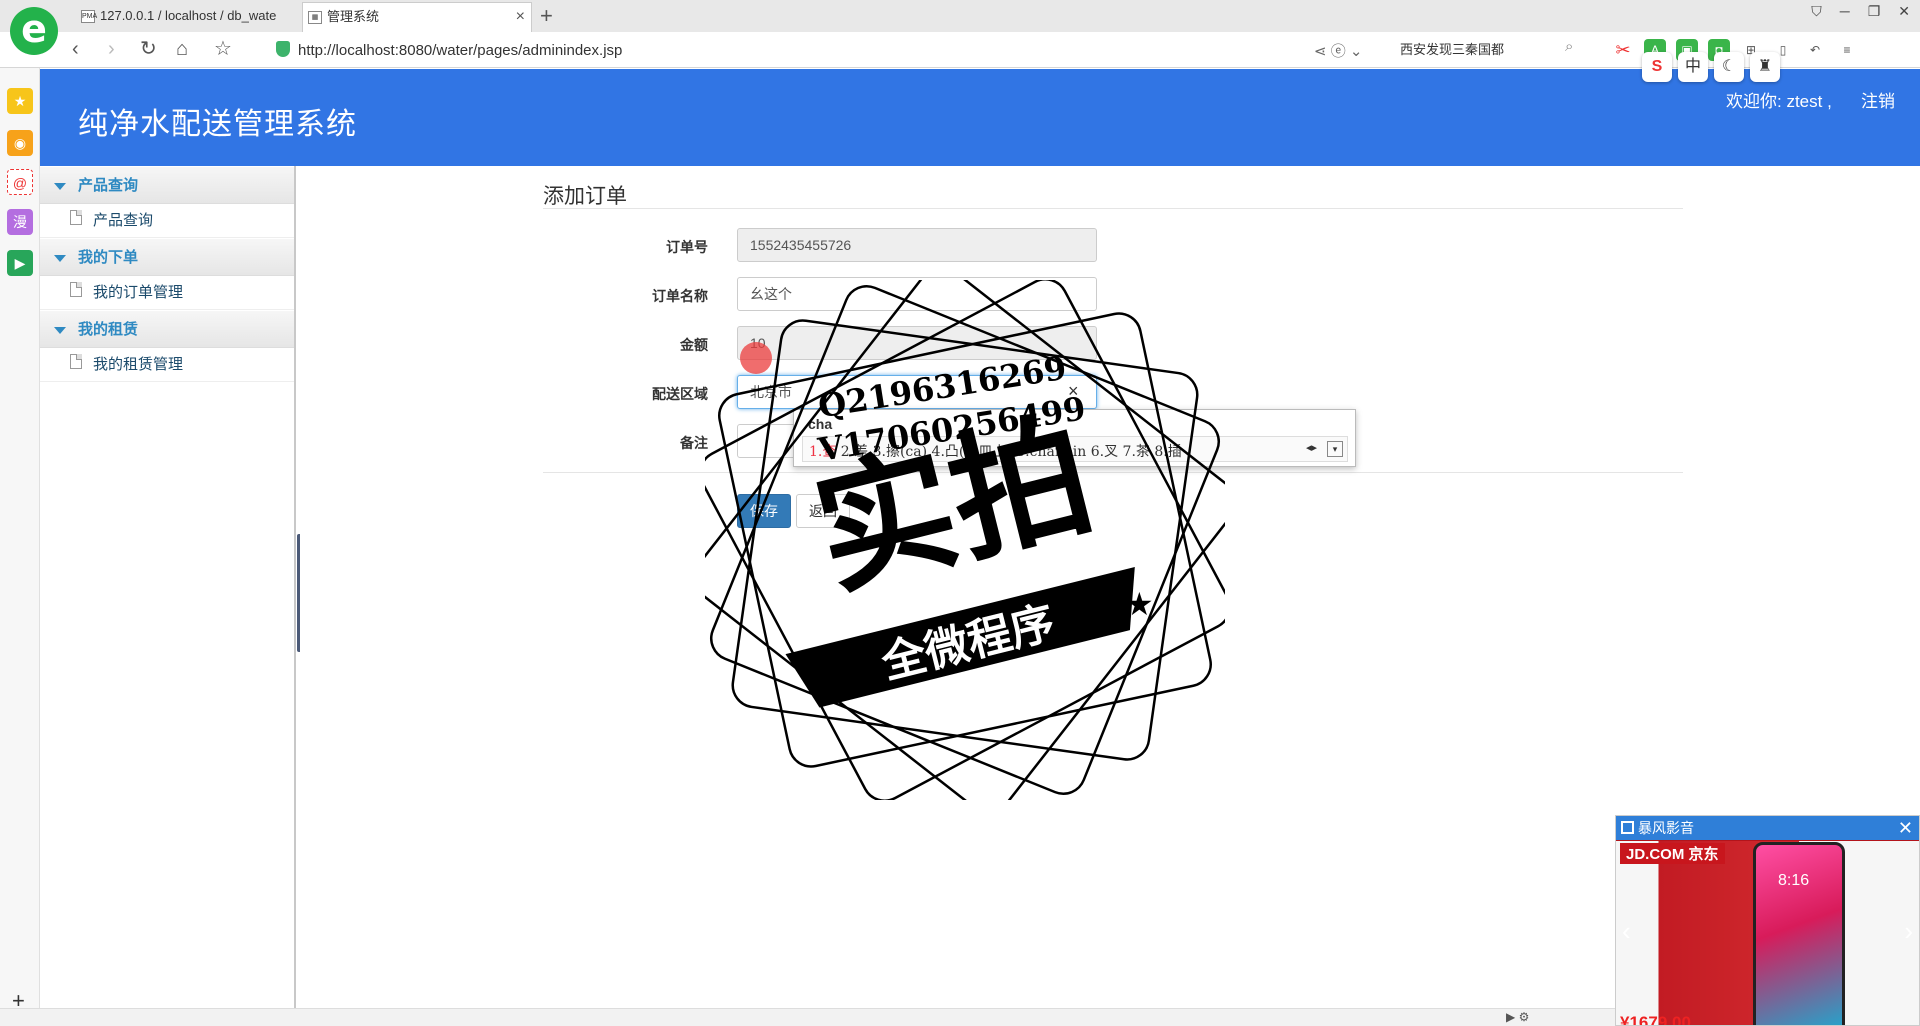  I want to click on mail-icon: @, so click(20, 182).